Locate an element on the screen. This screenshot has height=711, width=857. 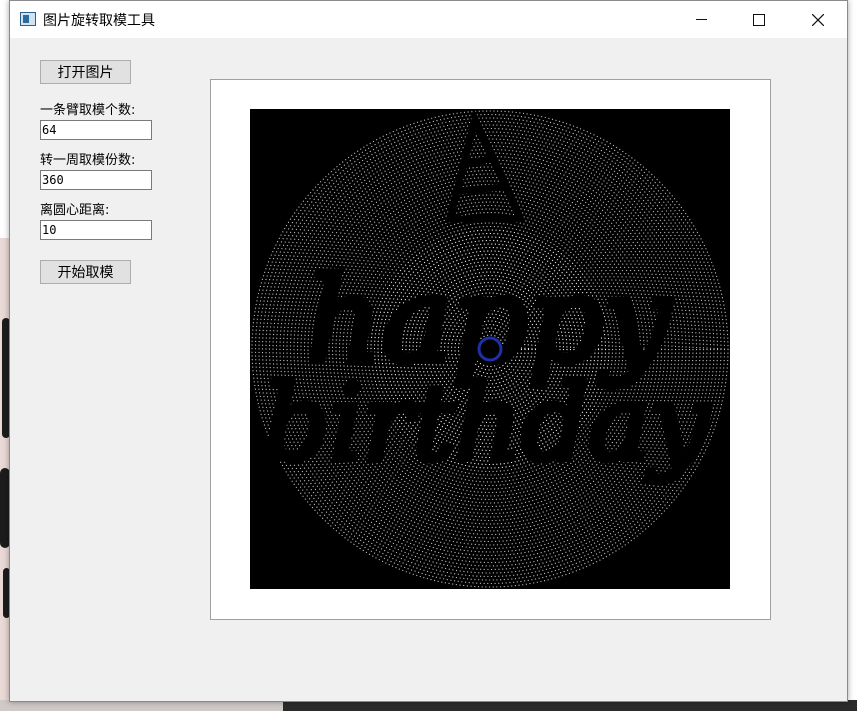
maximize-button is located at coordinates (759, 19).